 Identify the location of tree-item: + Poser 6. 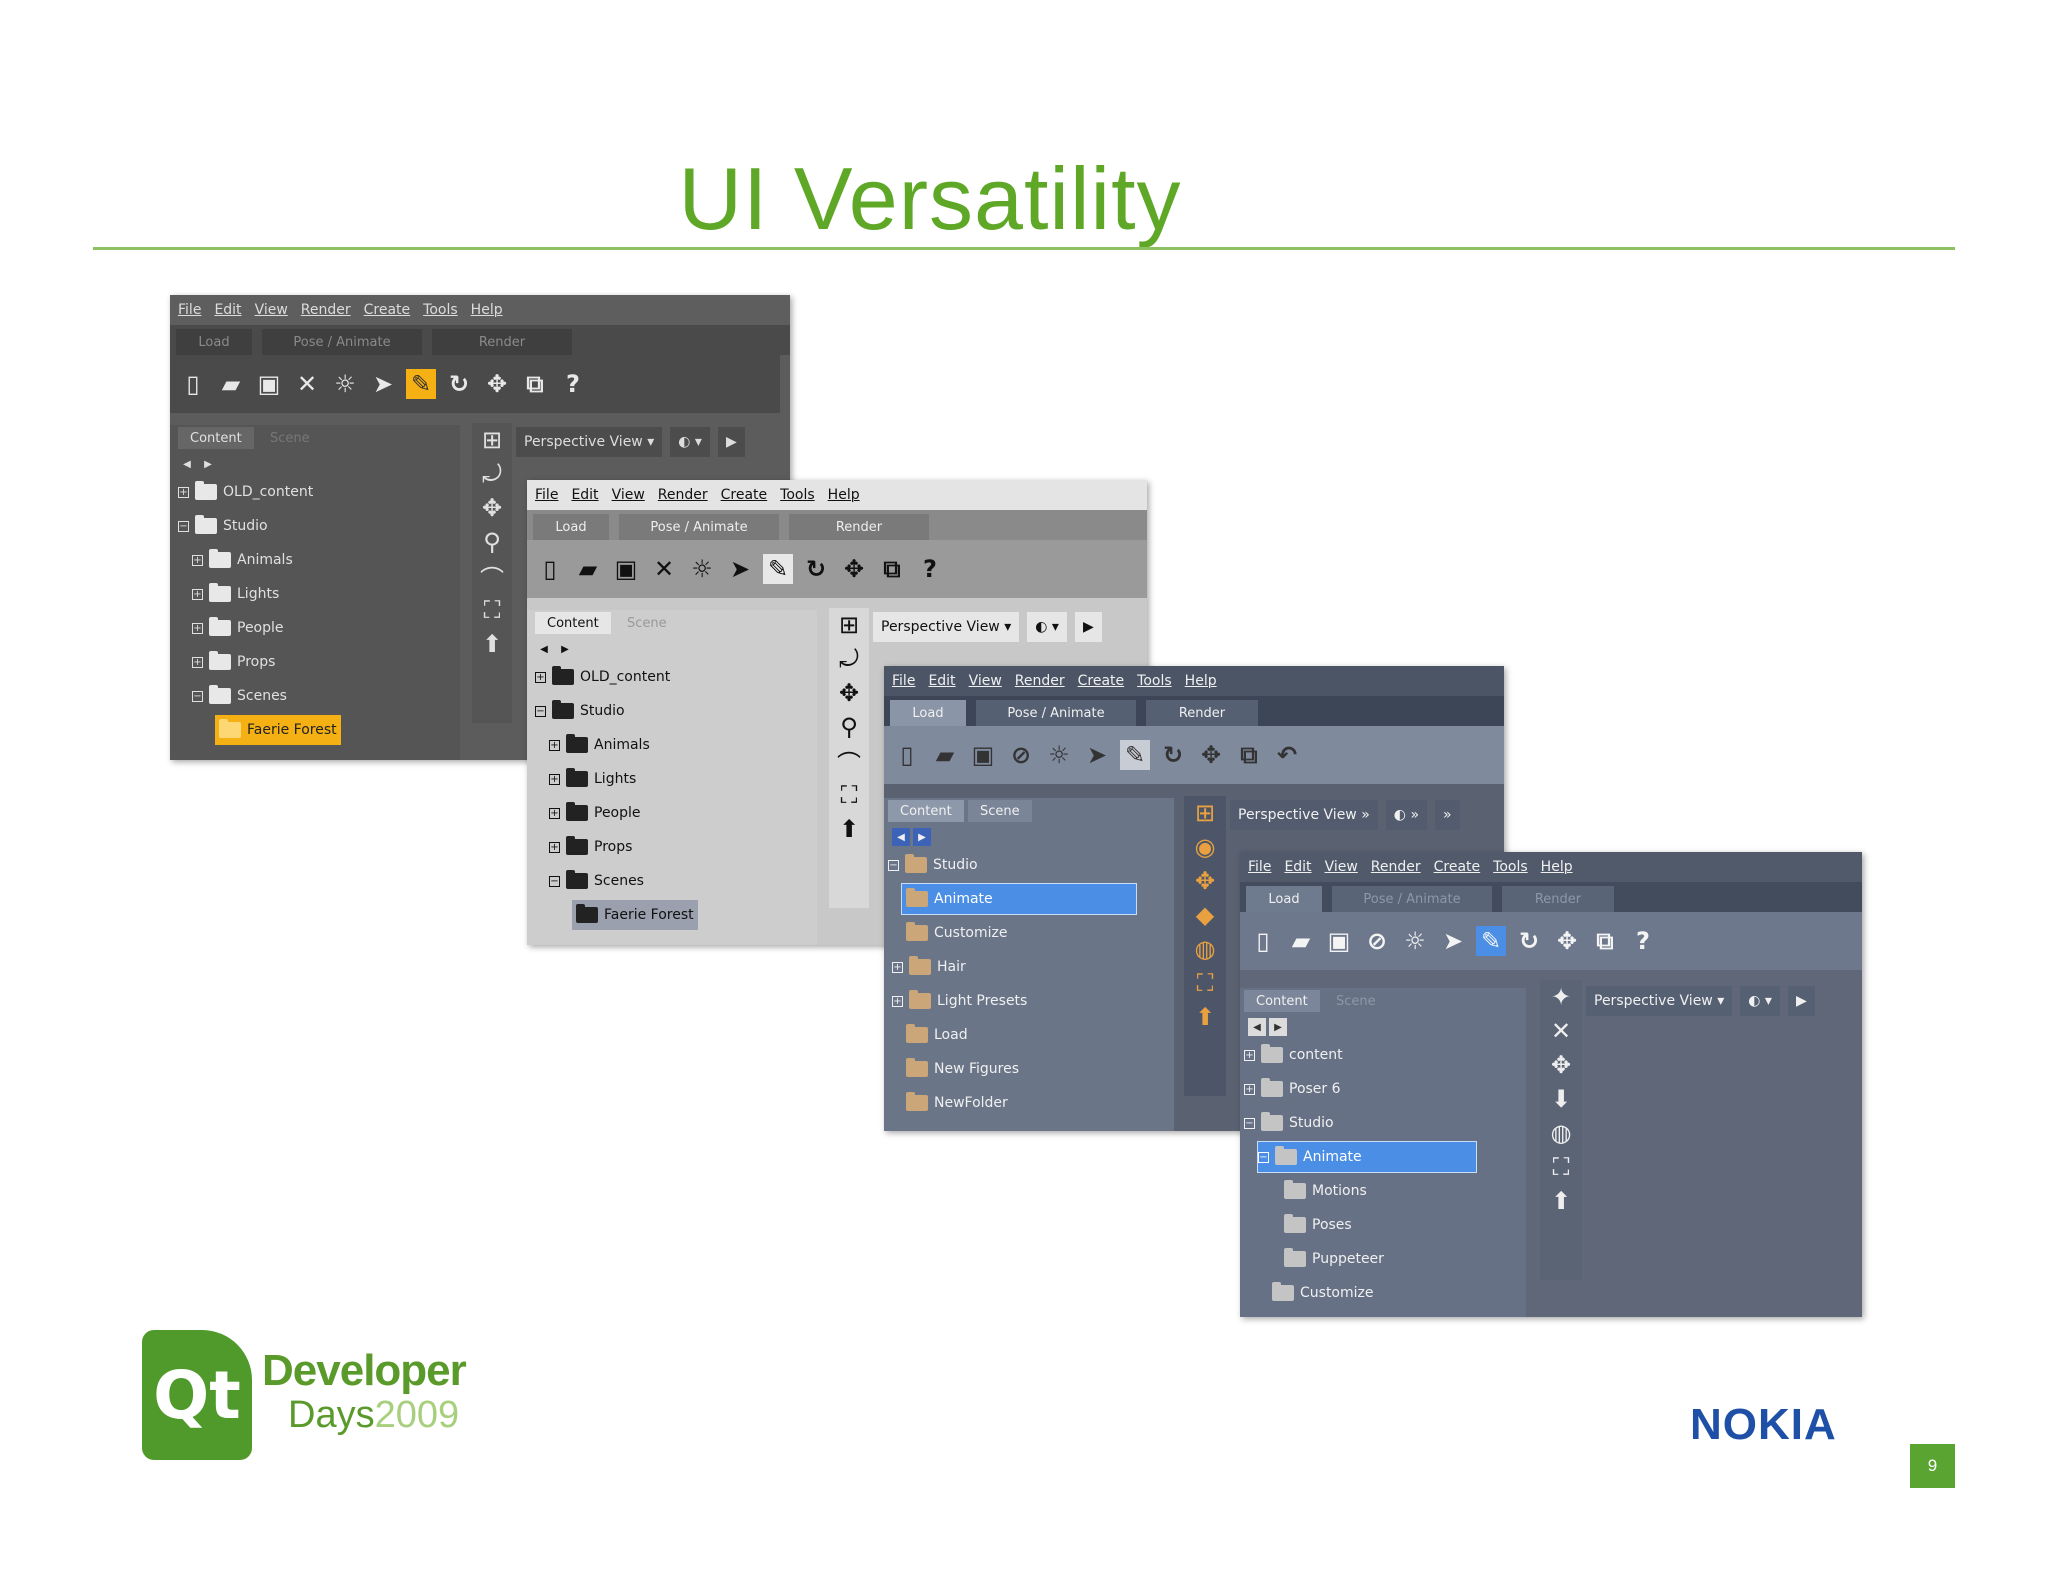
(1292, 1089).